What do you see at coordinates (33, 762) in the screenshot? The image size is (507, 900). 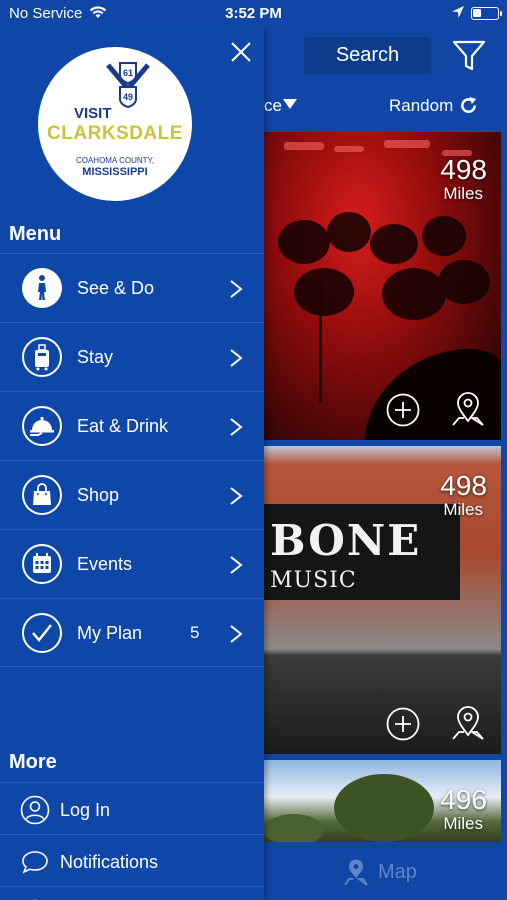 I see `more-section-title: More` at bounding box center [33, 762].